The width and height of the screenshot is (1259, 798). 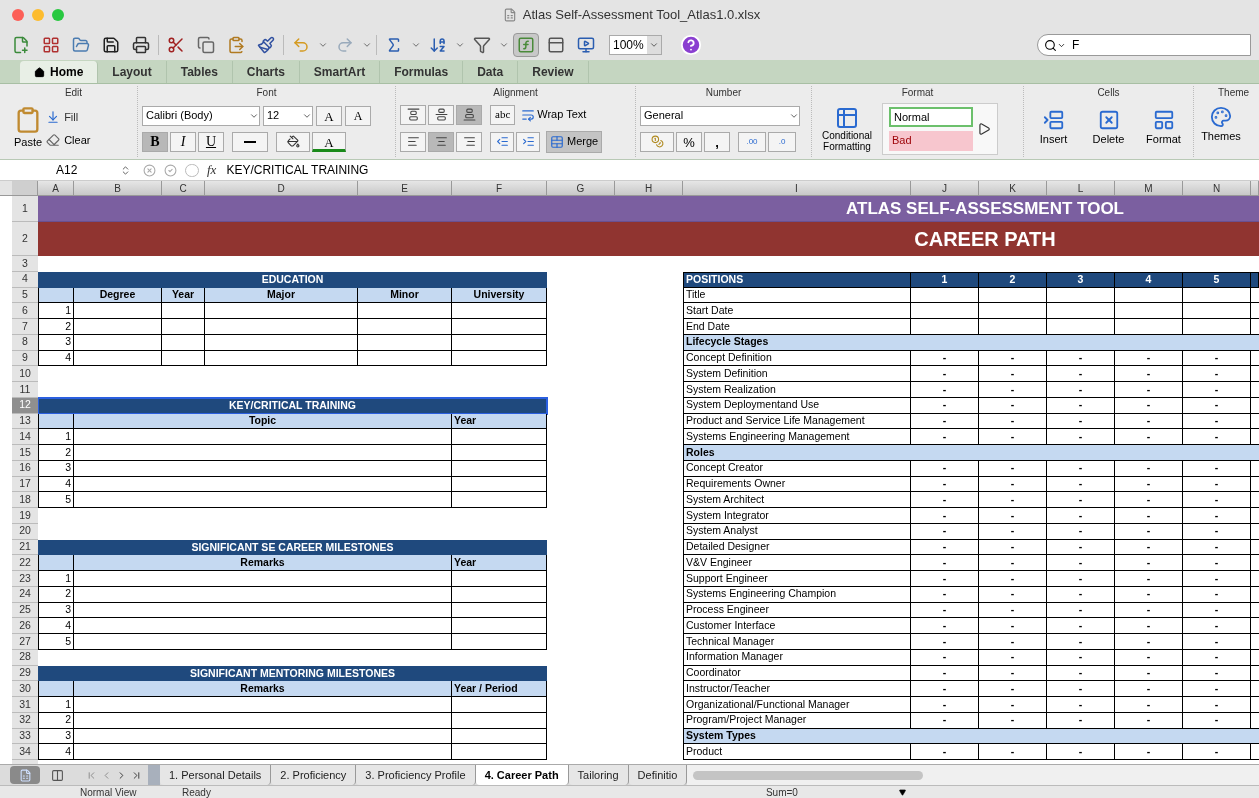 What do you see at coordinates (598, 775) in the screenshot?
I see `sheet-tab: Tailoring` at bounding box center [598, 775].